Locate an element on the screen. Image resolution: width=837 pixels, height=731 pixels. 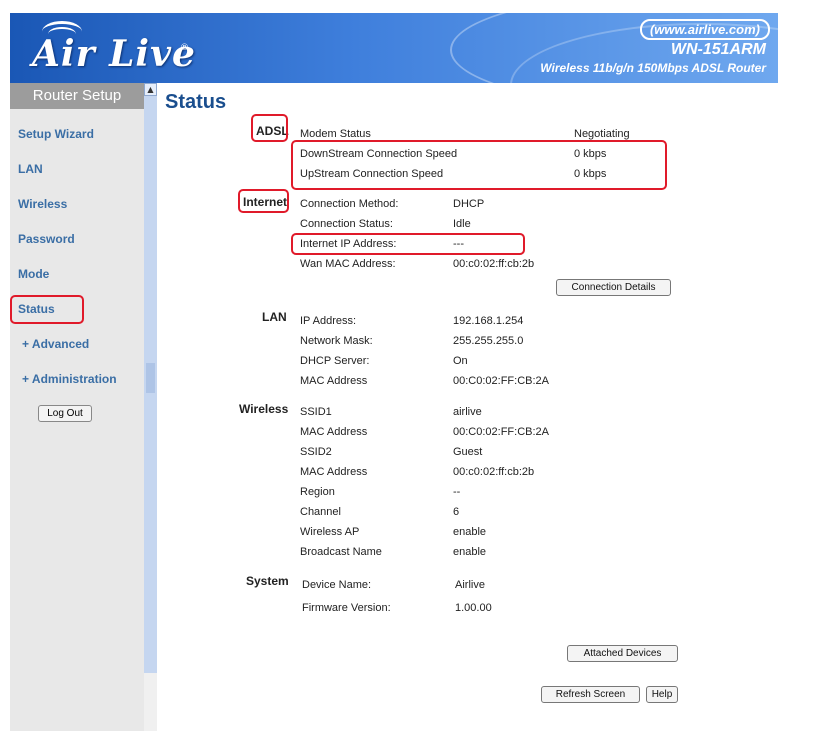
sidebar-title: Router Setup is located at coordinates (77, 96).